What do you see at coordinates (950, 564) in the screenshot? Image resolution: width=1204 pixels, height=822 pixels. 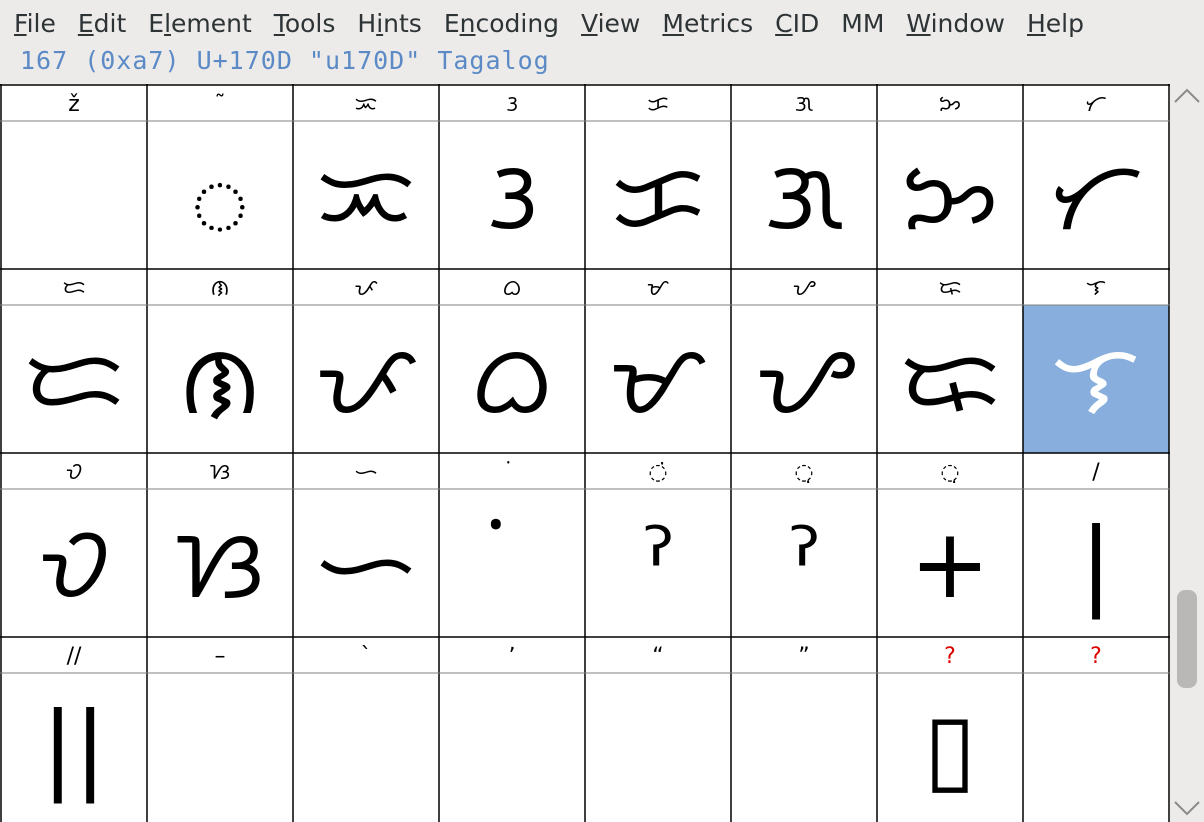 I see `glyph-image: +` at bounding box center [950, 564].